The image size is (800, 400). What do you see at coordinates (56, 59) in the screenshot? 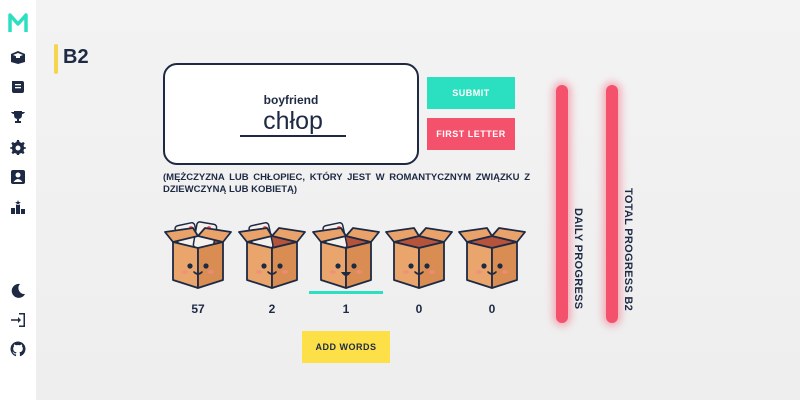
I see `level-accent-bar` at bounding box center [56, 59].